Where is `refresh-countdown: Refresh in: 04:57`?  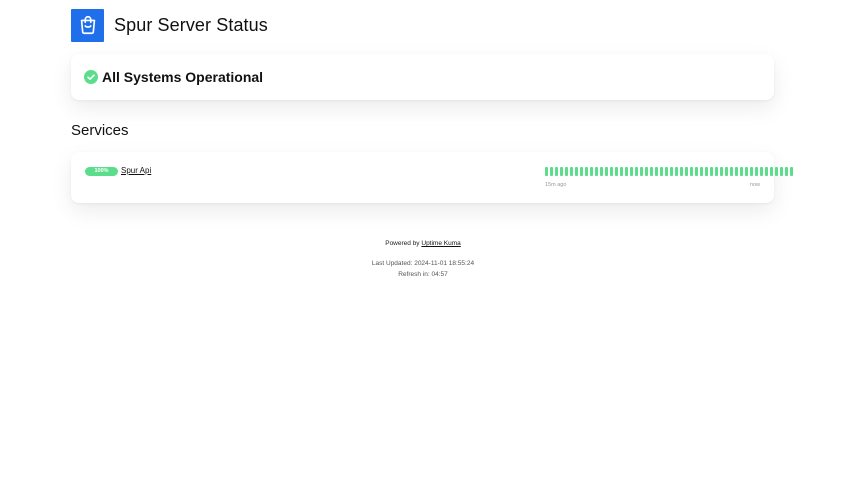
refresh-countdown: Refresh in: 04:57 is located at coordinates (423, 274).